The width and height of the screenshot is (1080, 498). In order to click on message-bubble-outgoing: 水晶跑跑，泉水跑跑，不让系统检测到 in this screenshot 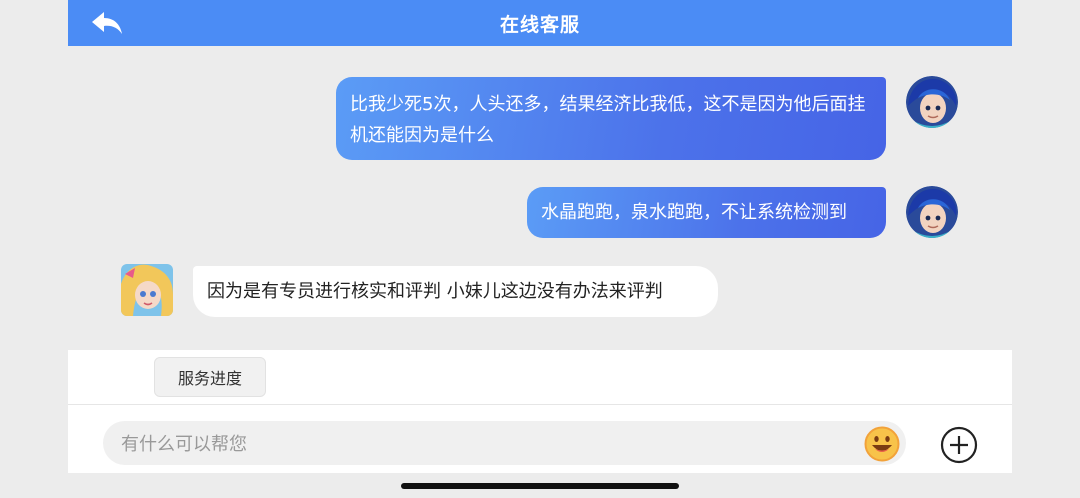, I will do `click(706, 212)`.